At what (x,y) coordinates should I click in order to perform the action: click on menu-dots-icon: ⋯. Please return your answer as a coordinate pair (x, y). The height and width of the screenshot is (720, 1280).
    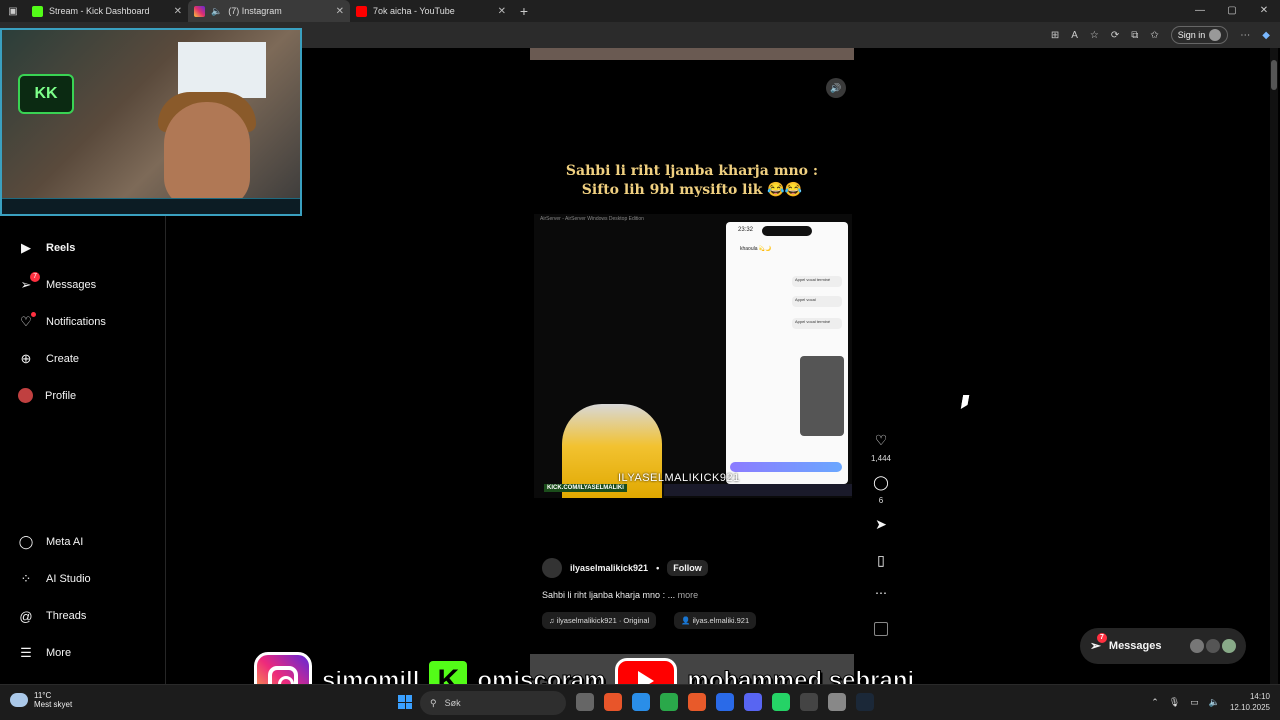
    Looking at the image, I should click on (1245, 35).